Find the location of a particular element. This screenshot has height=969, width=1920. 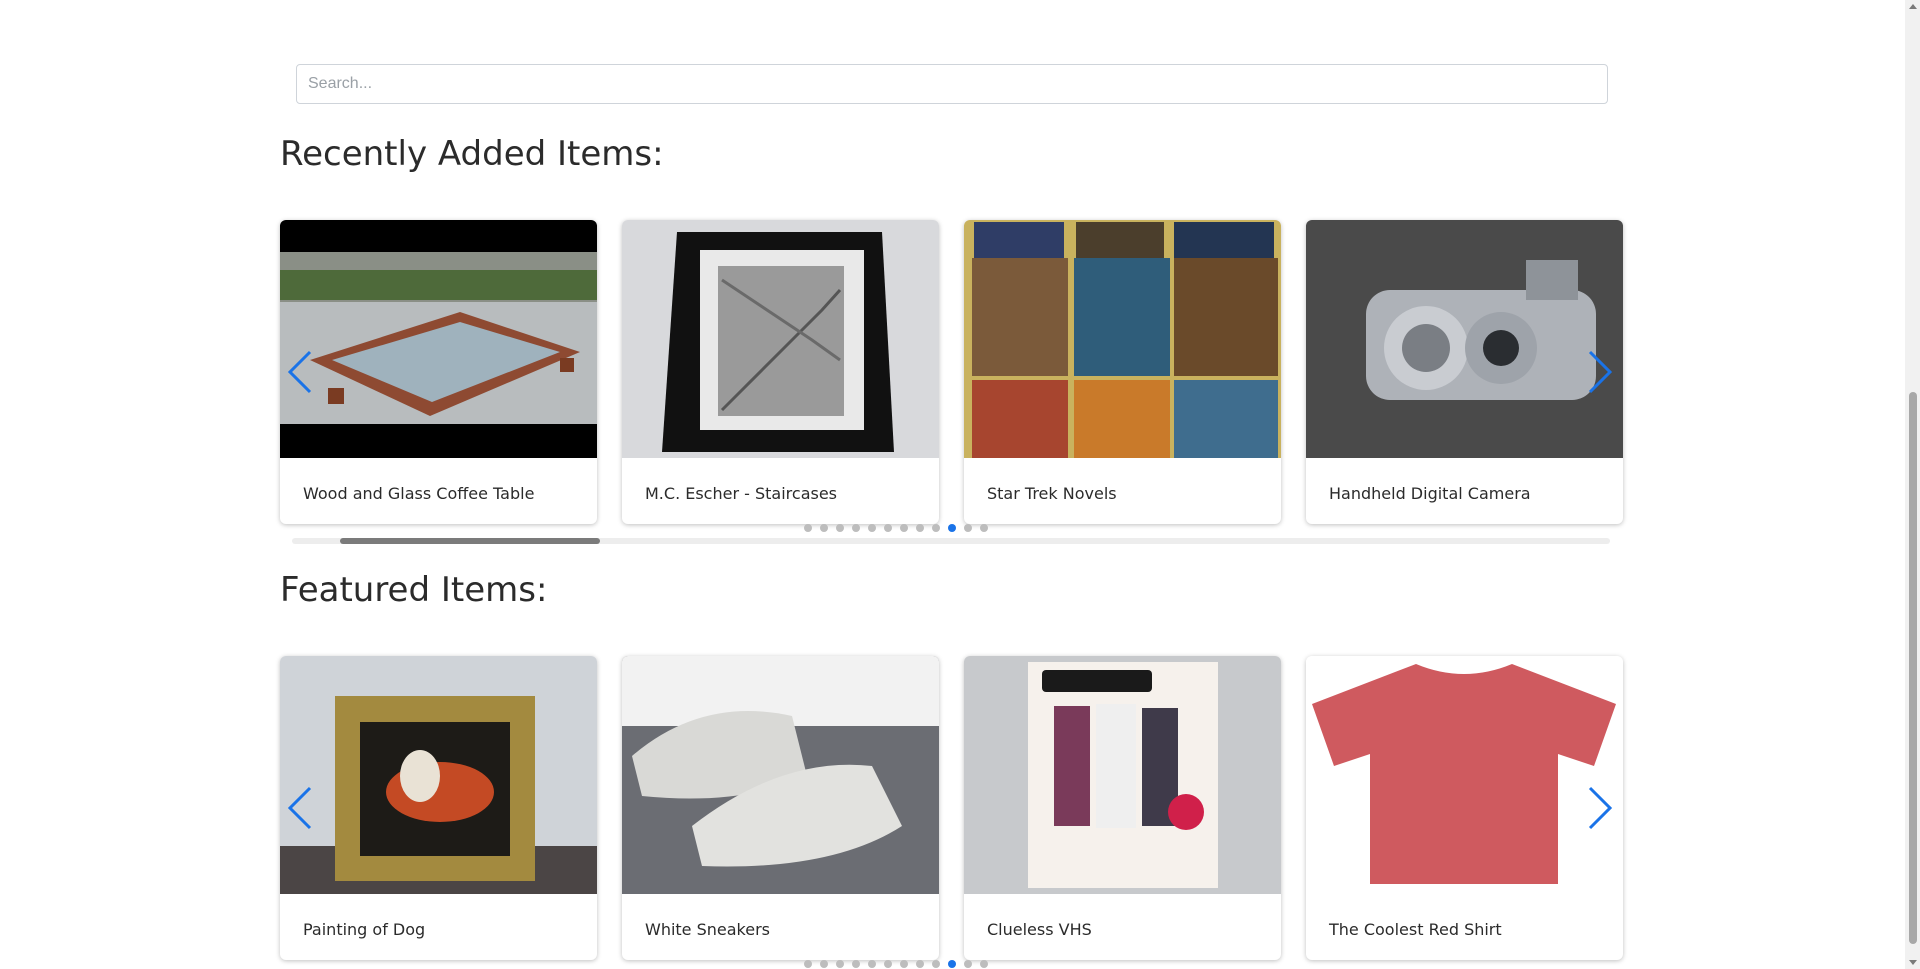

horizontal-scrollbar is located at coordinates (951, 541).